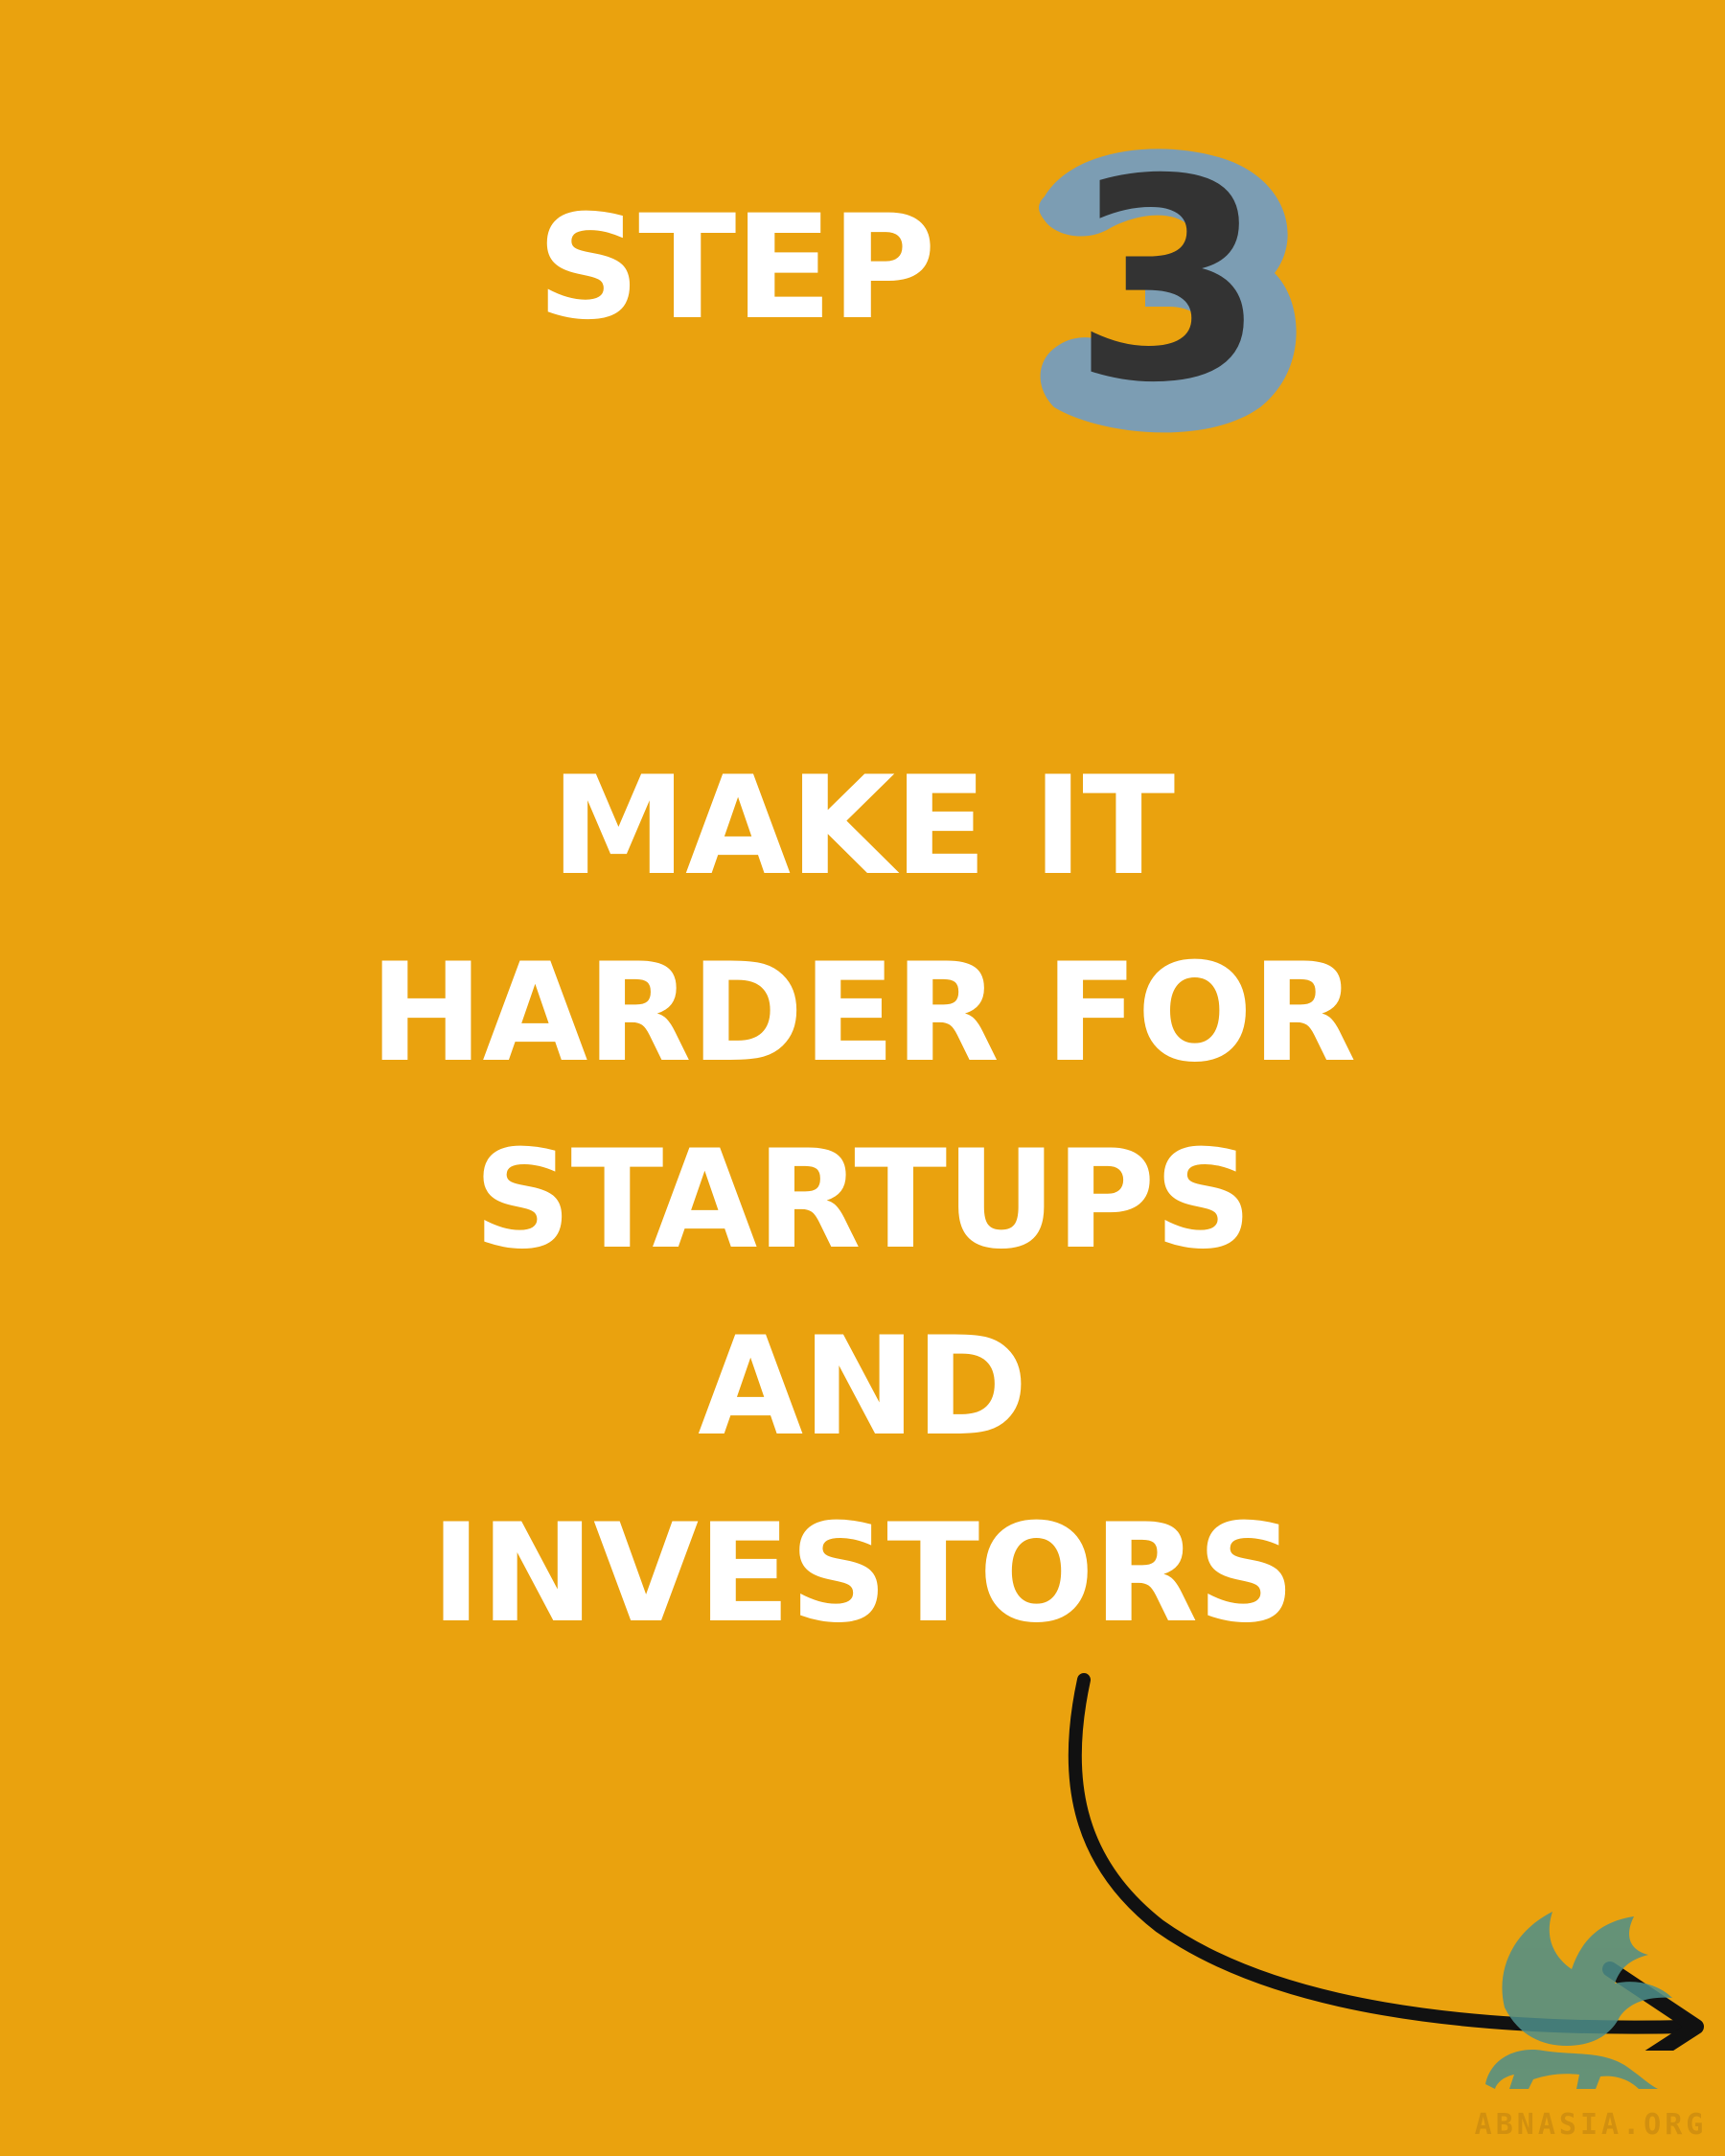  I want to click on watermark-text: ABNASIA.ORG, so click(1591, 2125).